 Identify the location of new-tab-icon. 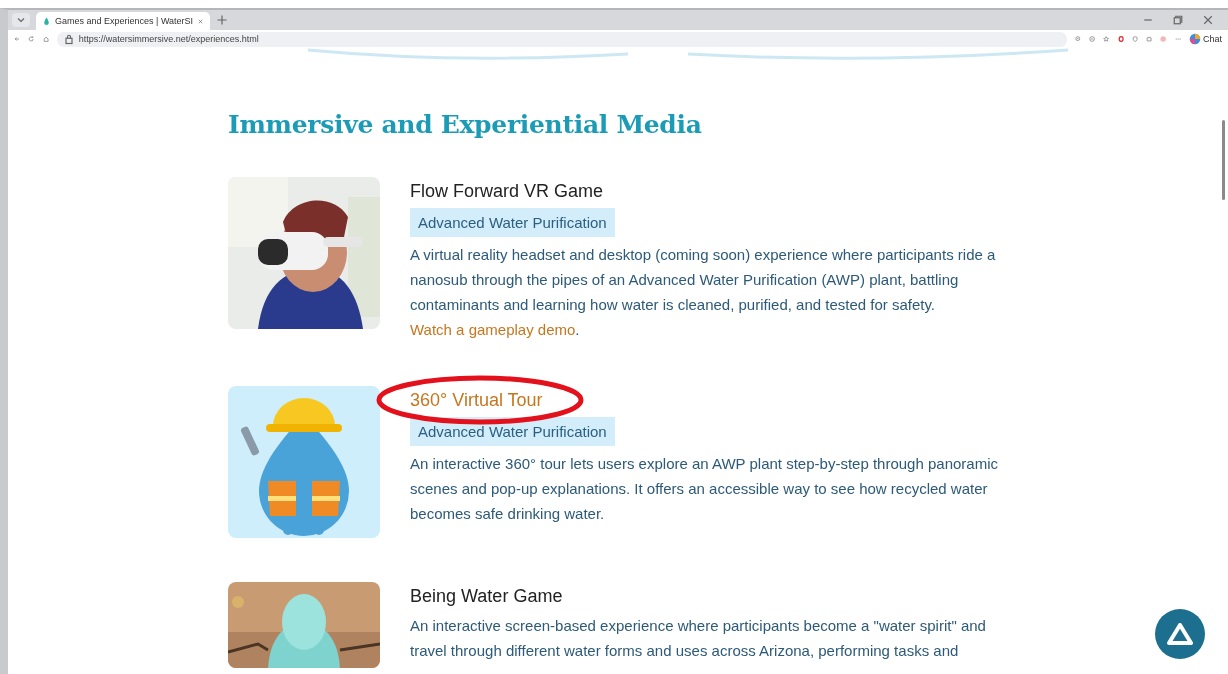
(222, 20).